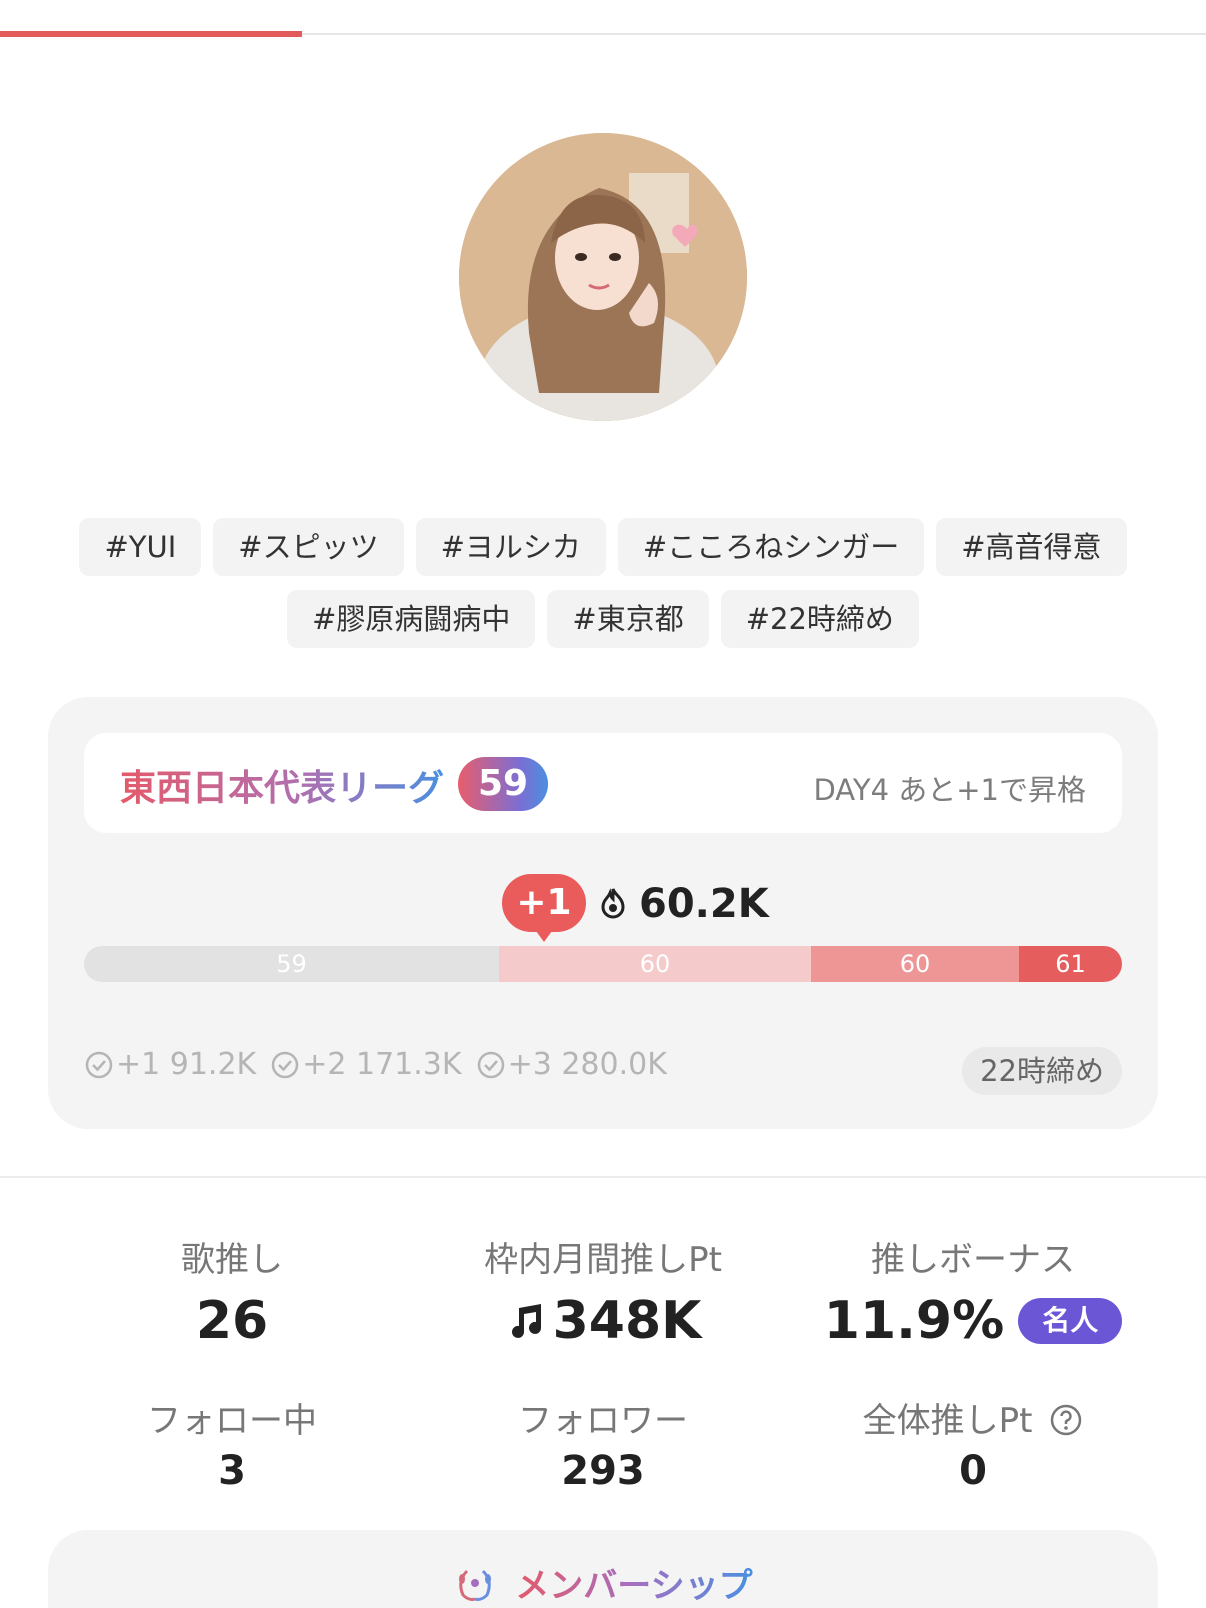 Image resolution: width=1206 pixels, height=1608 pixels. Describe the element at coordinates (628, 619) in the screenshot. I see `tag-chip: #東京都` at that location.